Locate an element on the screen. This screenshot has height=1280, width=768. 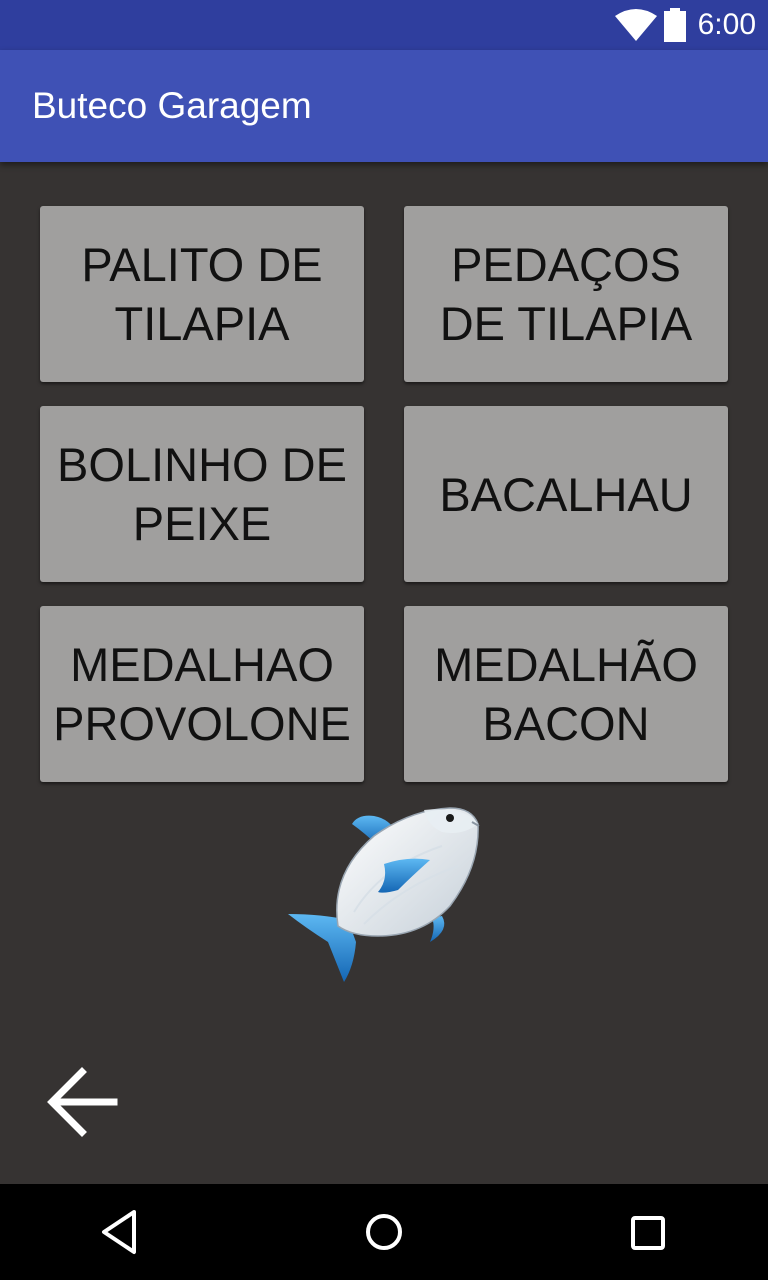
menu-button-bacalhau: BACALHAU is located at coordinates (566, 494).